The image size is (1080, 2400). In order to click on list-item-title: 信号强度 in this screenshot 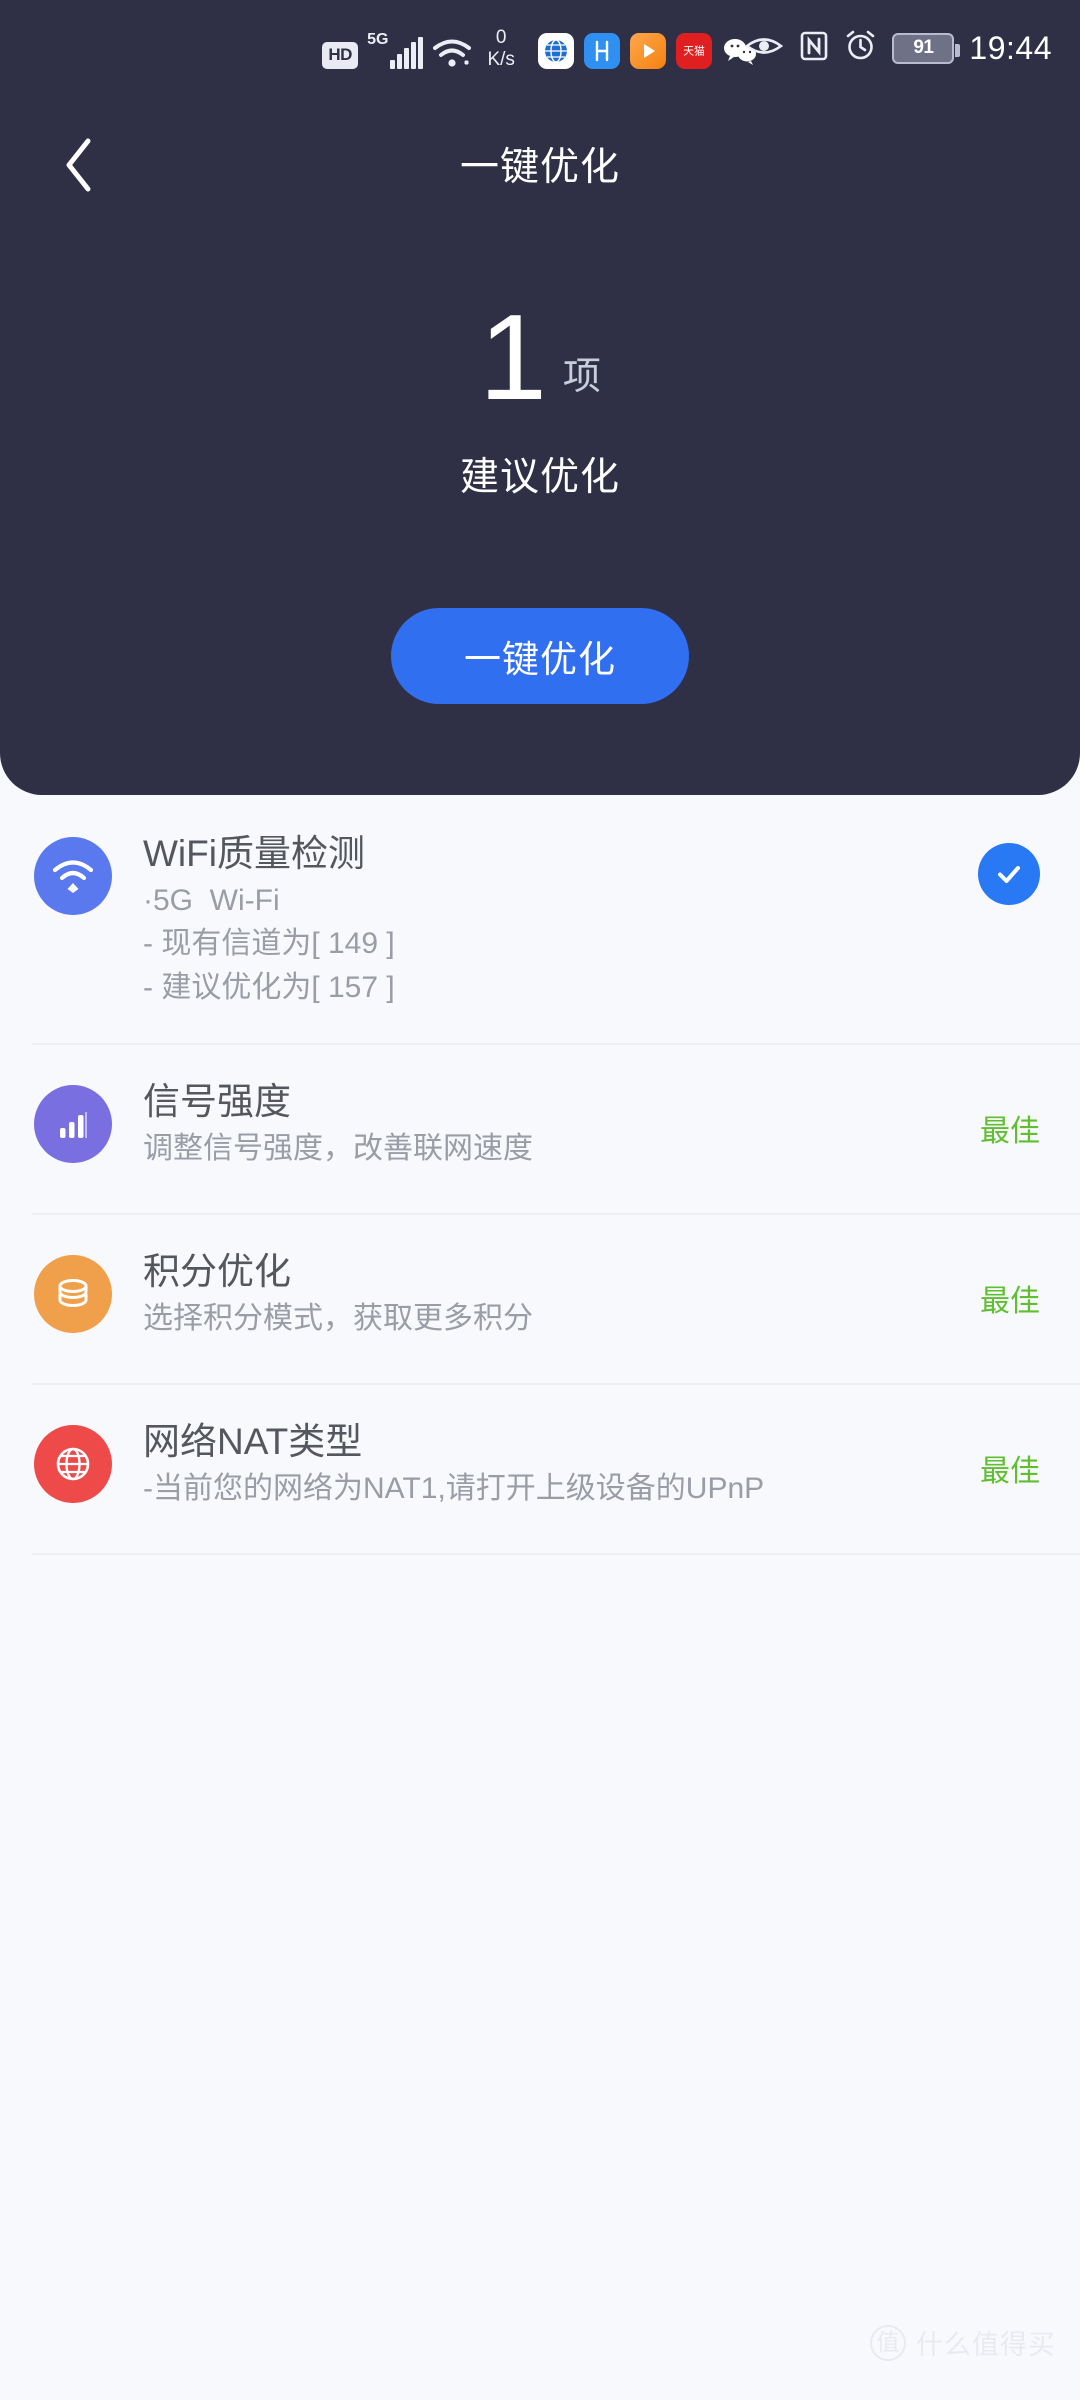, I will do `click(217, 1101)`.